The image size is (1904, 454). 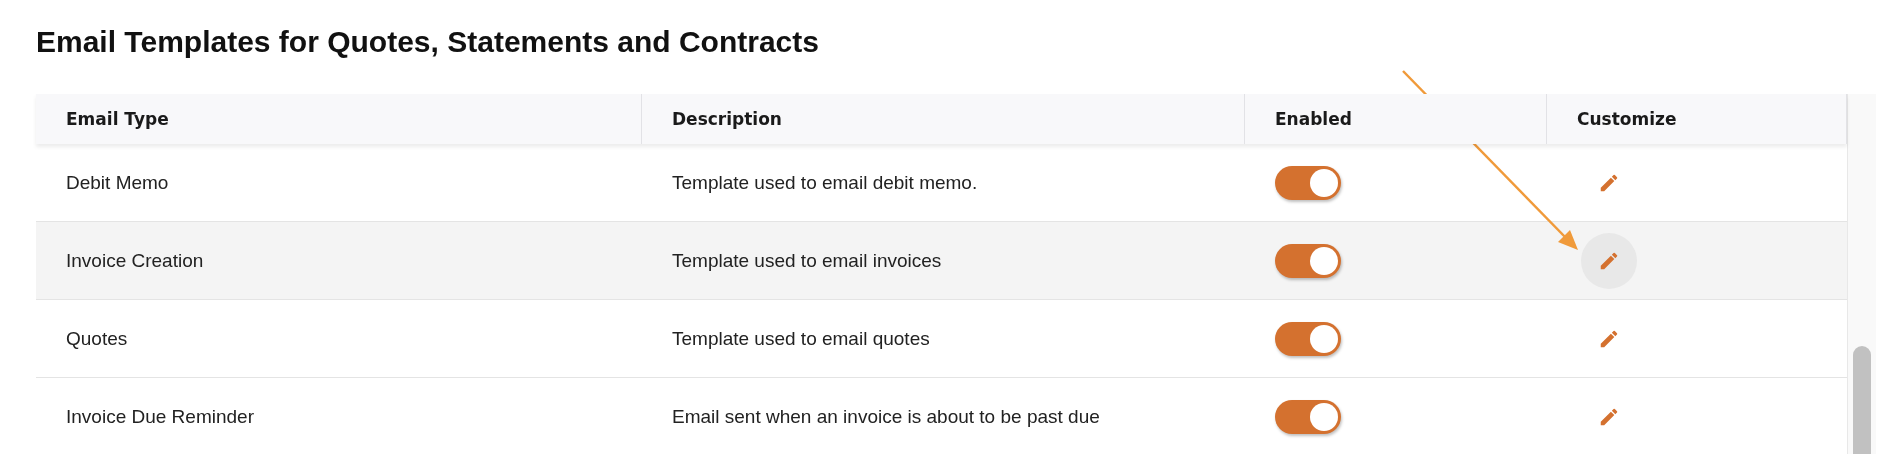 What do you see at coordinates (1627, 119) in the screenshot?
I see `column-header: Customize` at bounding box center [1627, 119].